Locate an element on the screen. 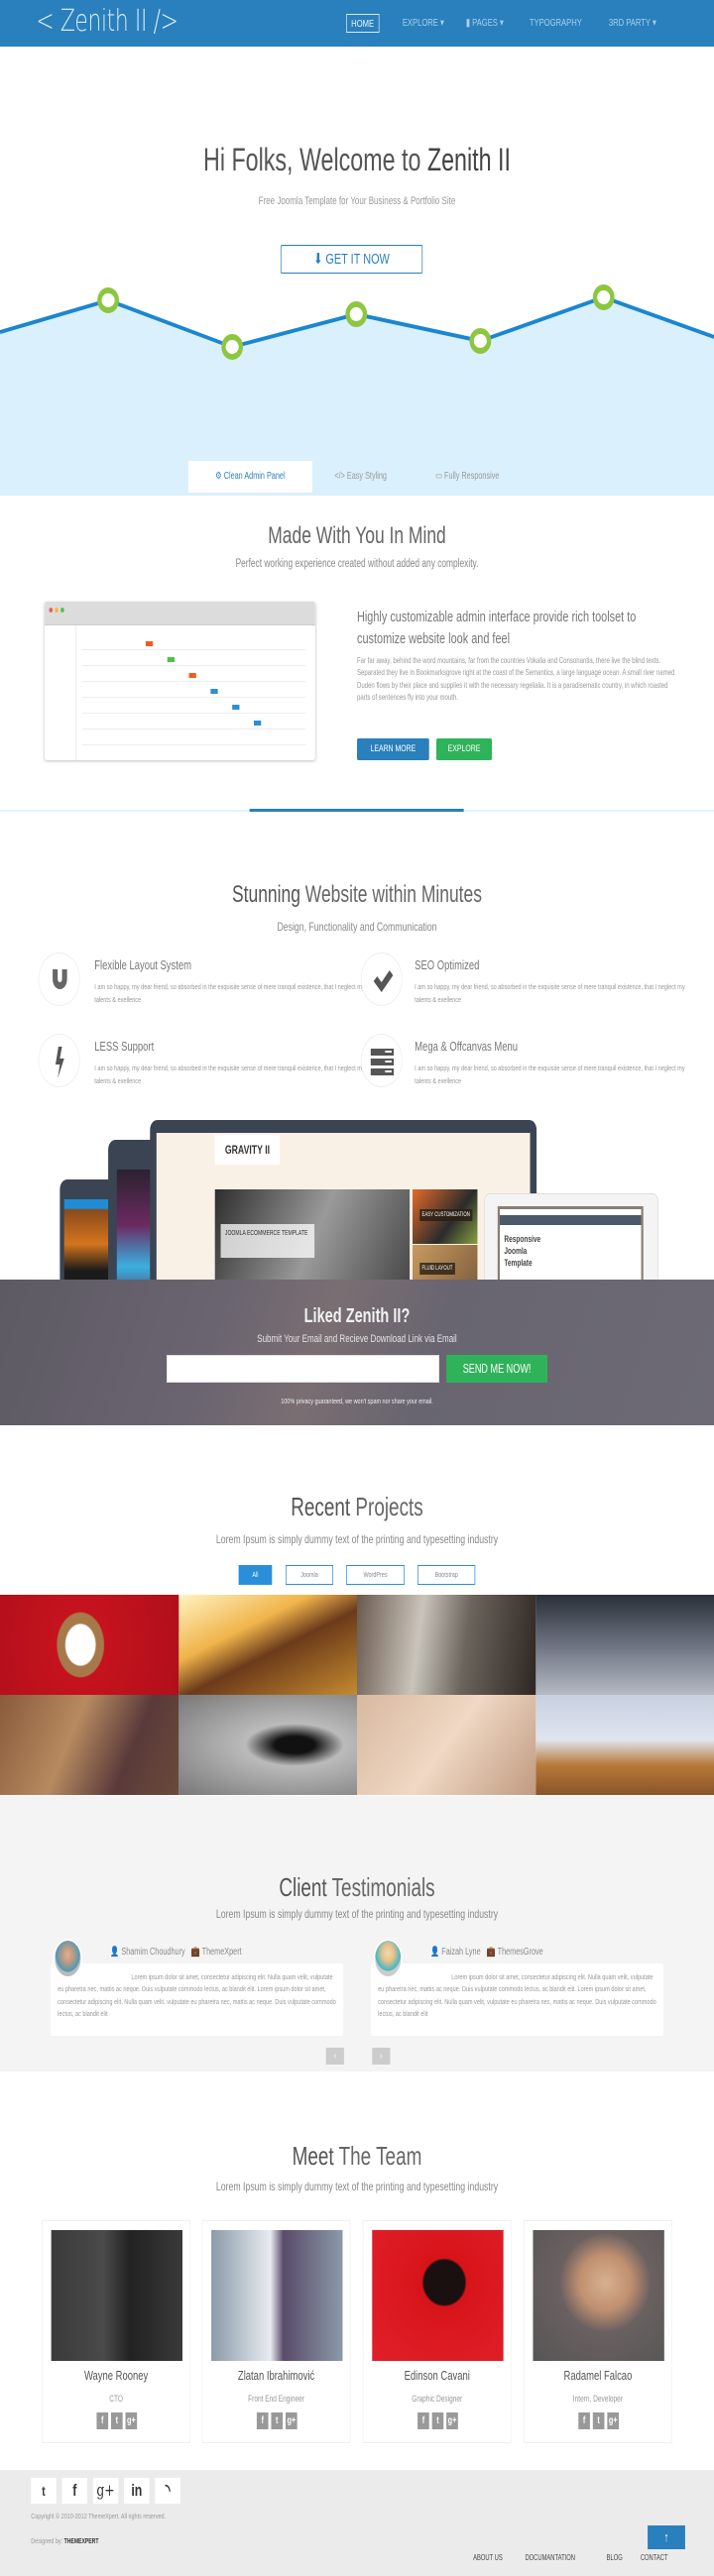 The width and height of the screenshot is (714, 2576). member-name: Radamel Falcao is located at coordinates (598, 2375).